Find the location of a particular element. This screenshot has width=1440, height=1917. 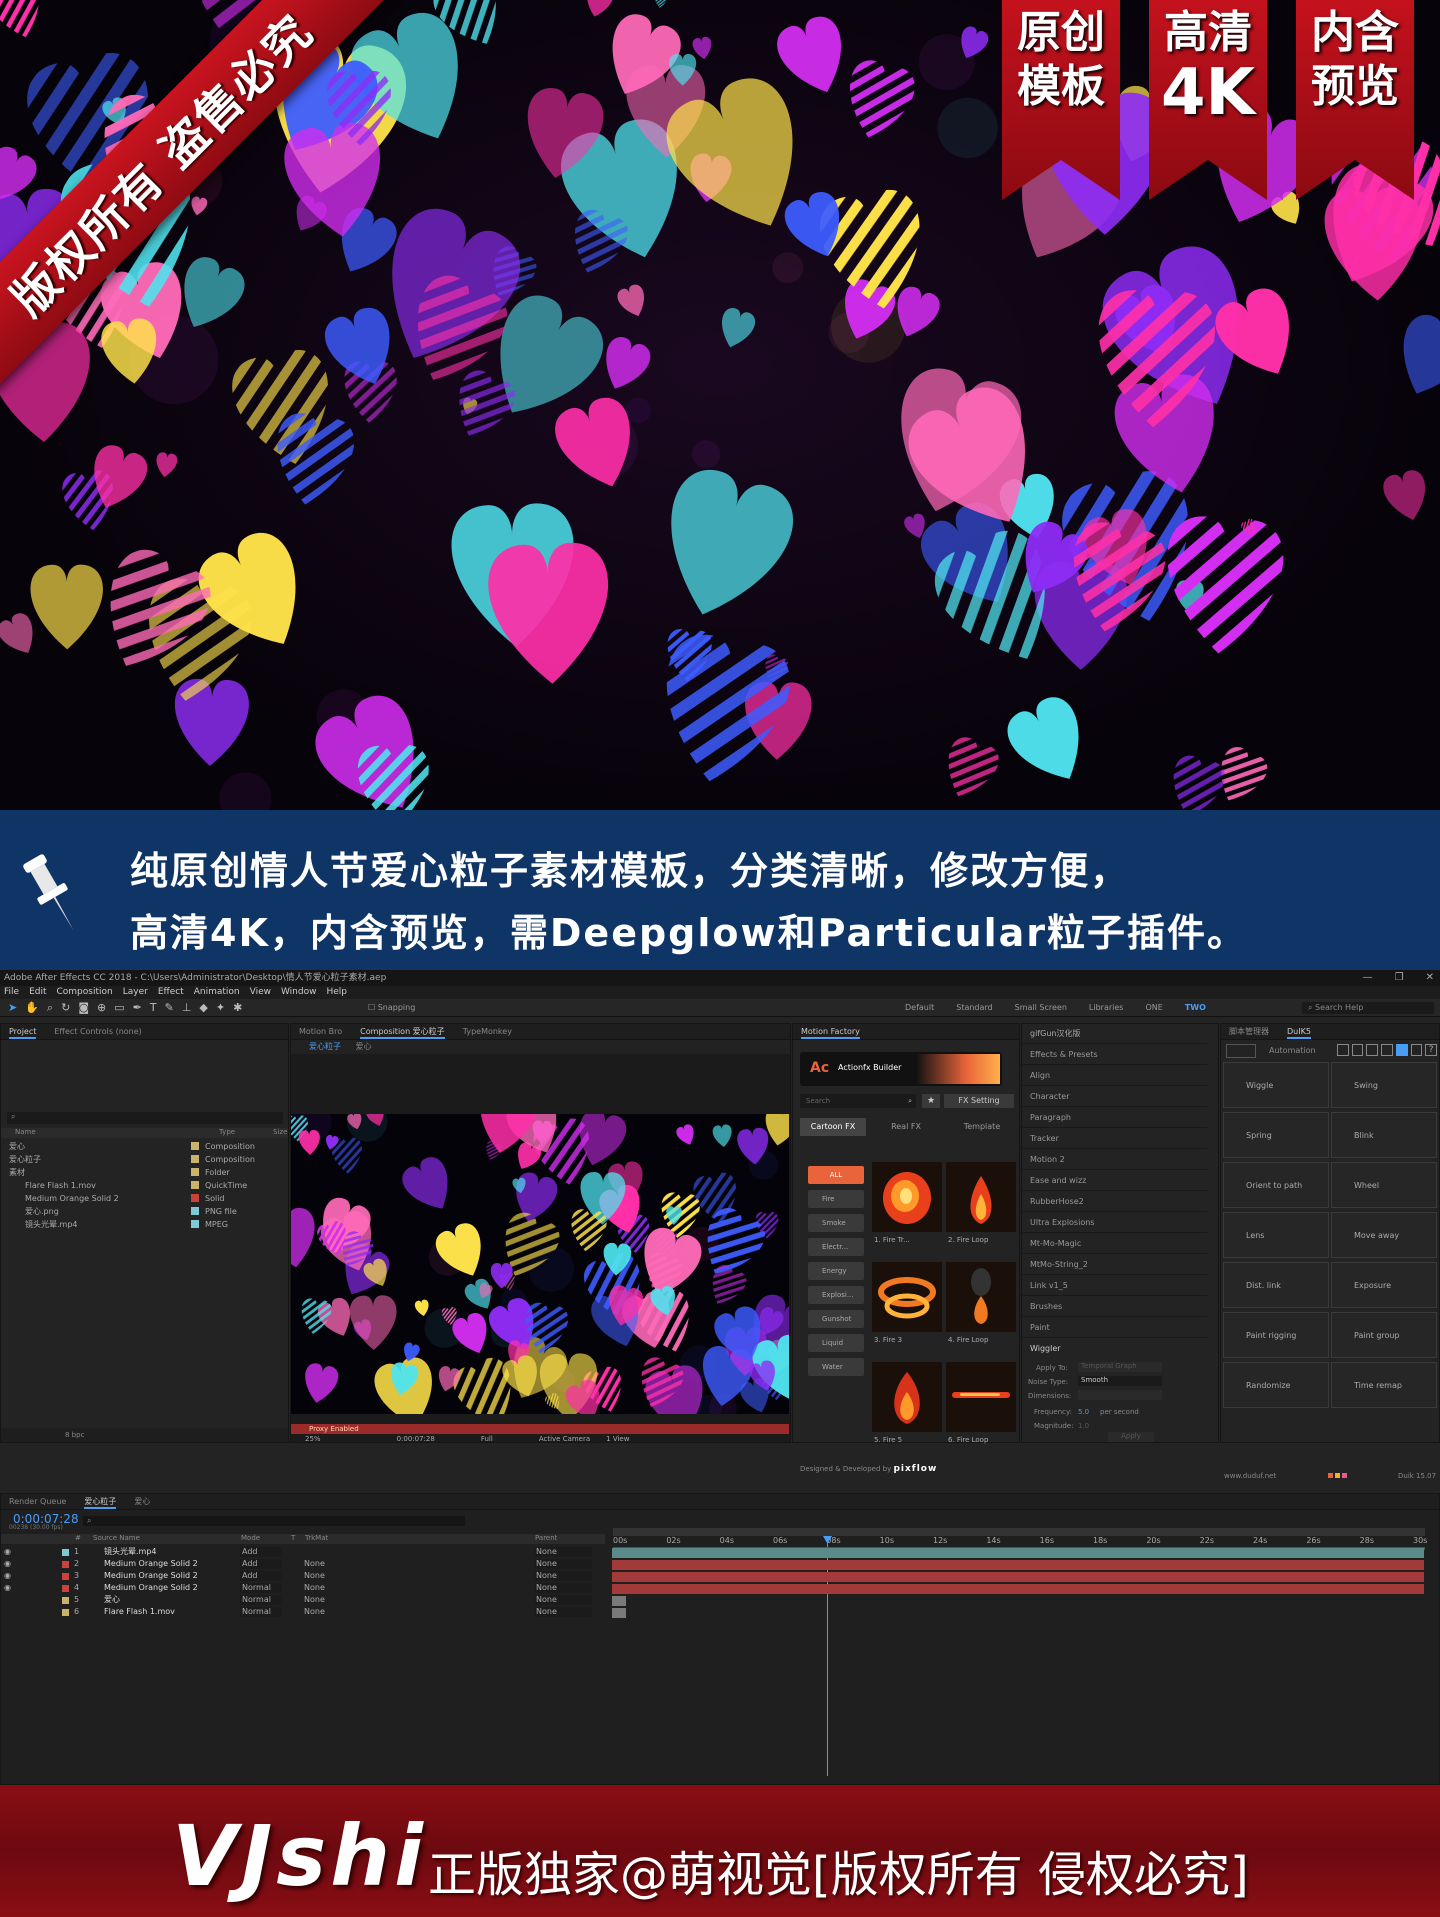

col-name: Name is located at coordinates (25, 1132).